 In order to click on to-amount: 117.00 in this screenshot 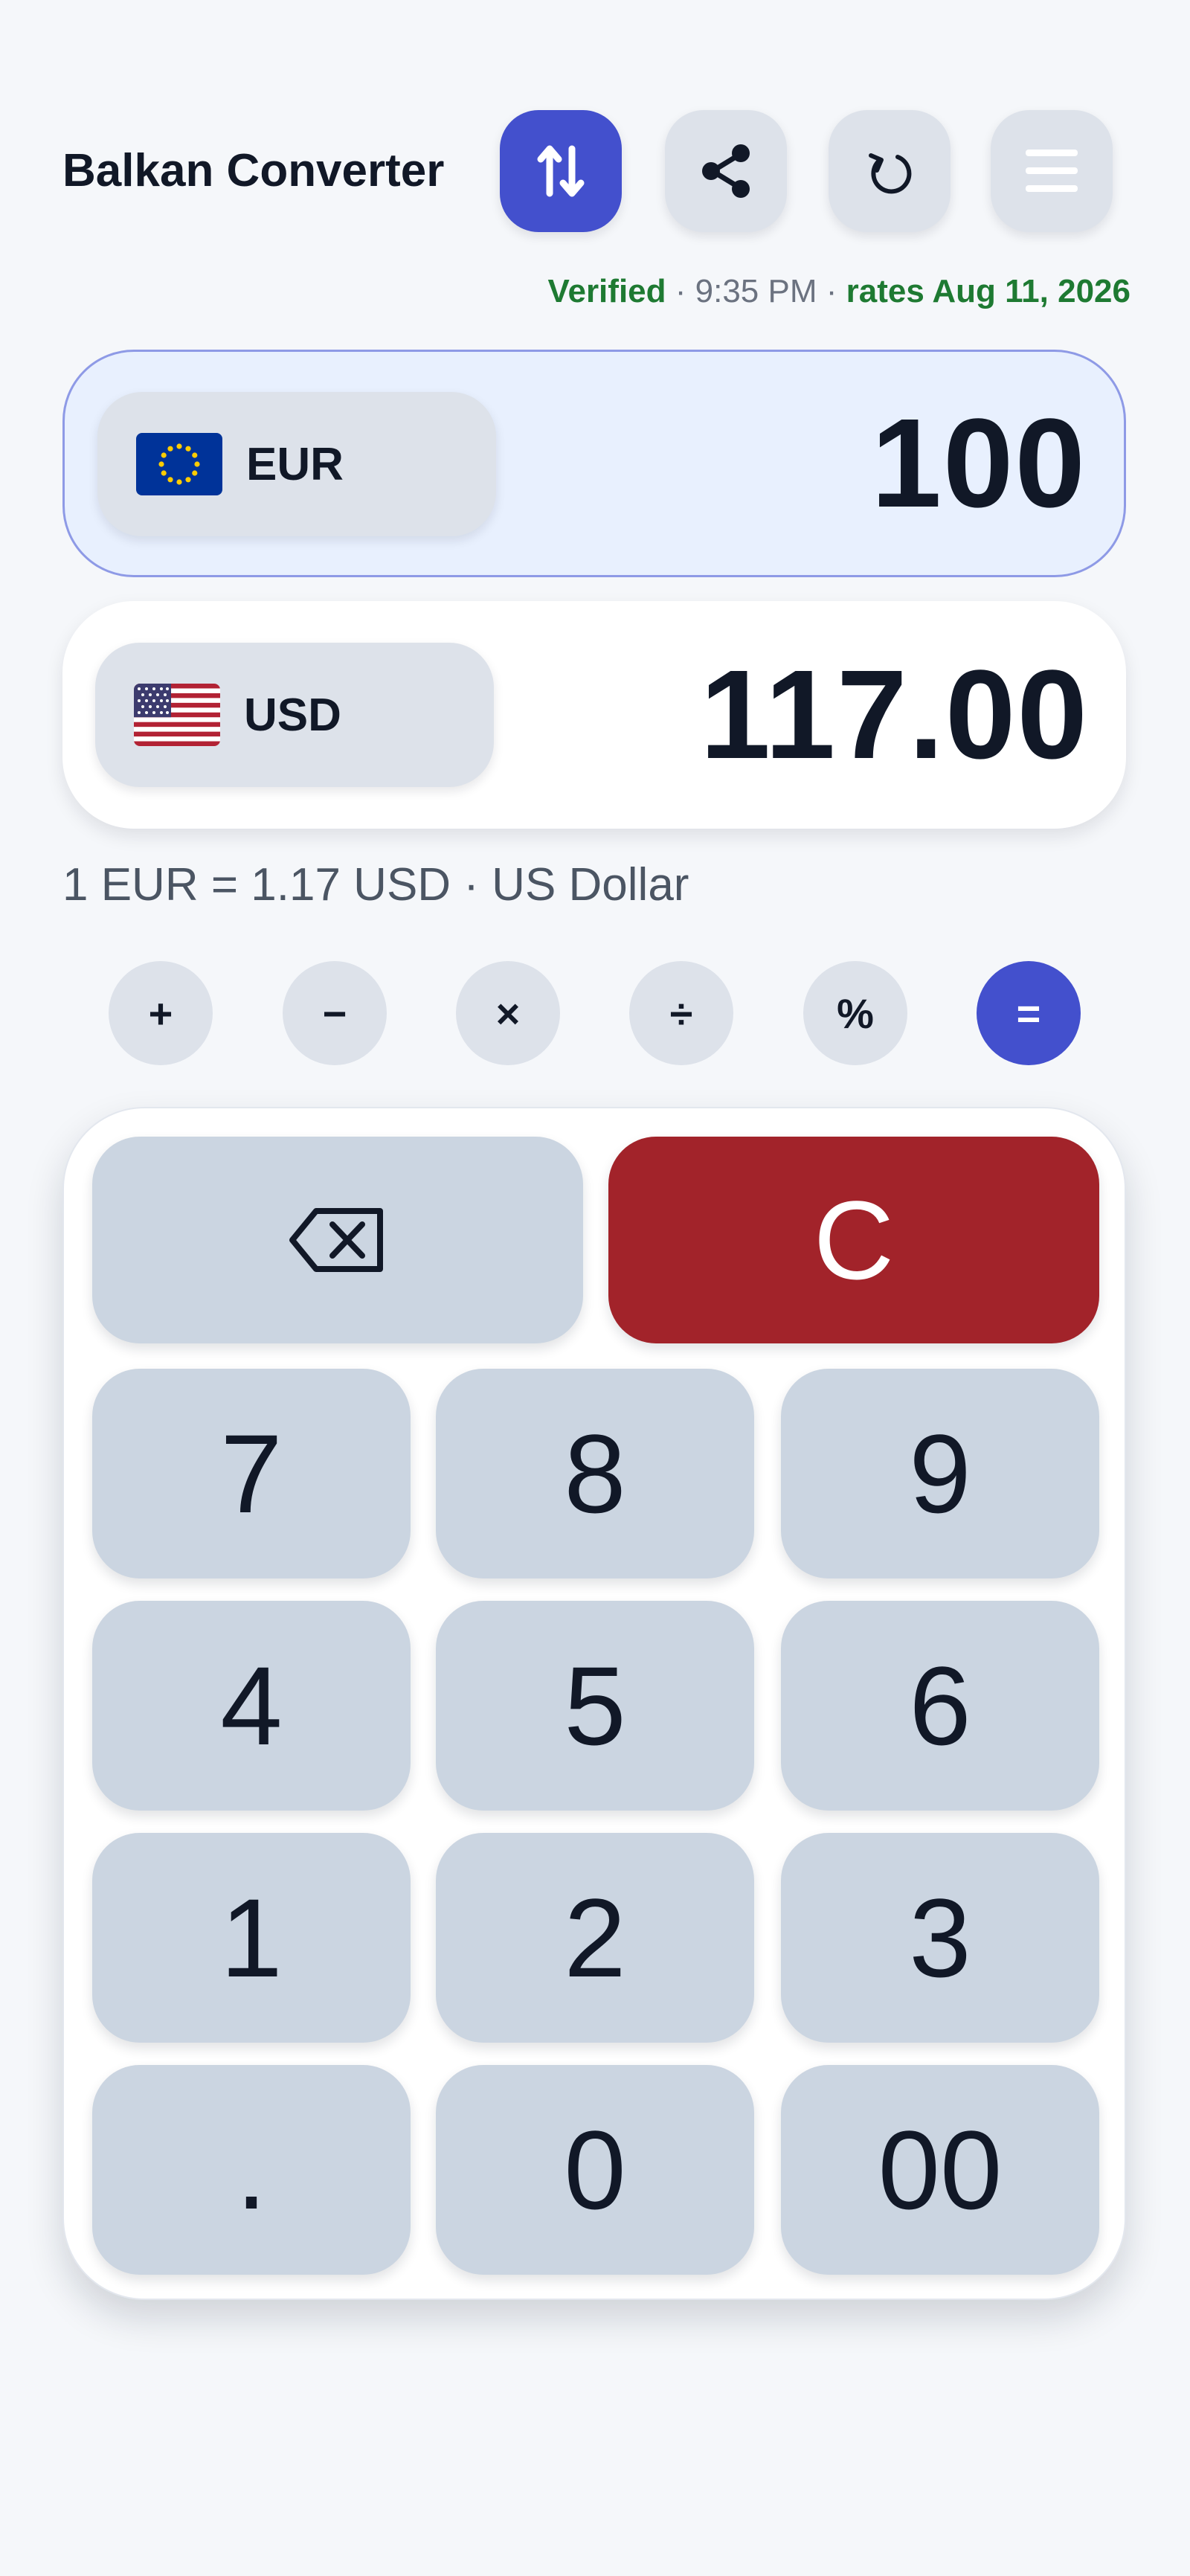, I will do `click(894, 715)`.